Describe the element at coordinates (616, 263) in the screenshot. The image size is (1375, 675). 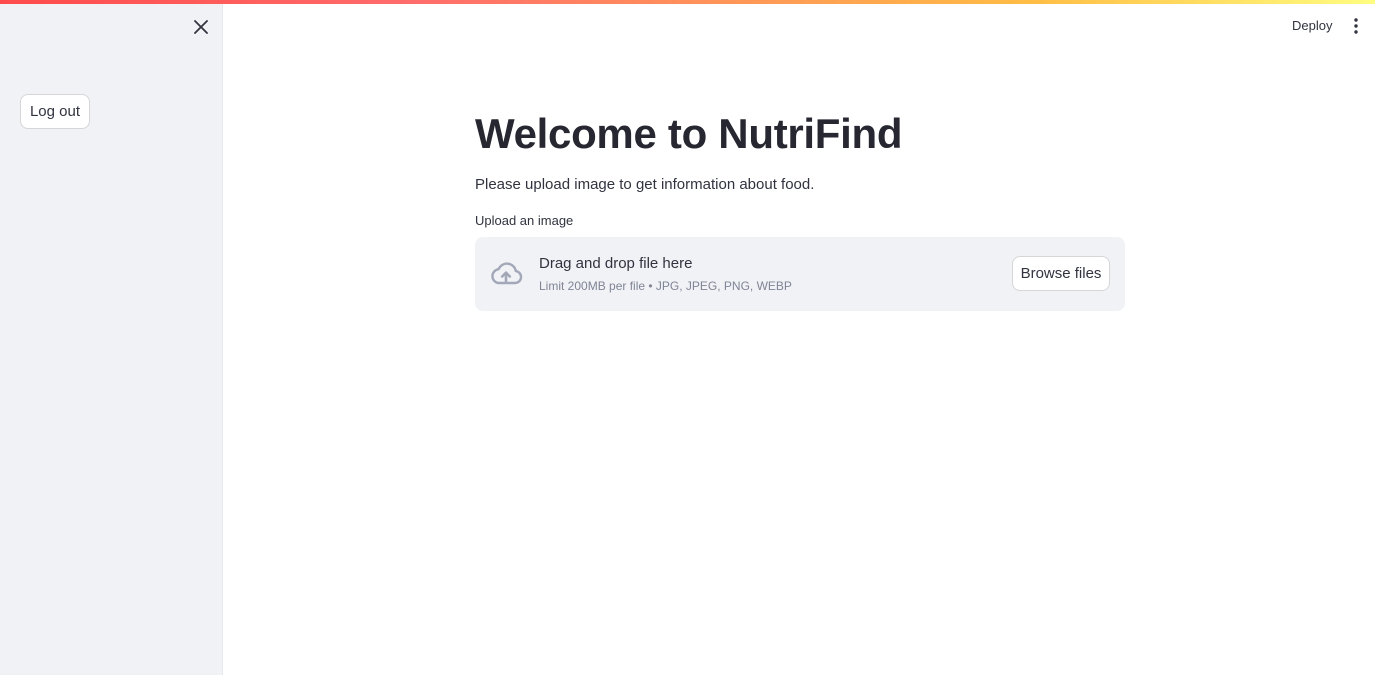
I see `drop-instruction: Drag and drop file here` at that location.